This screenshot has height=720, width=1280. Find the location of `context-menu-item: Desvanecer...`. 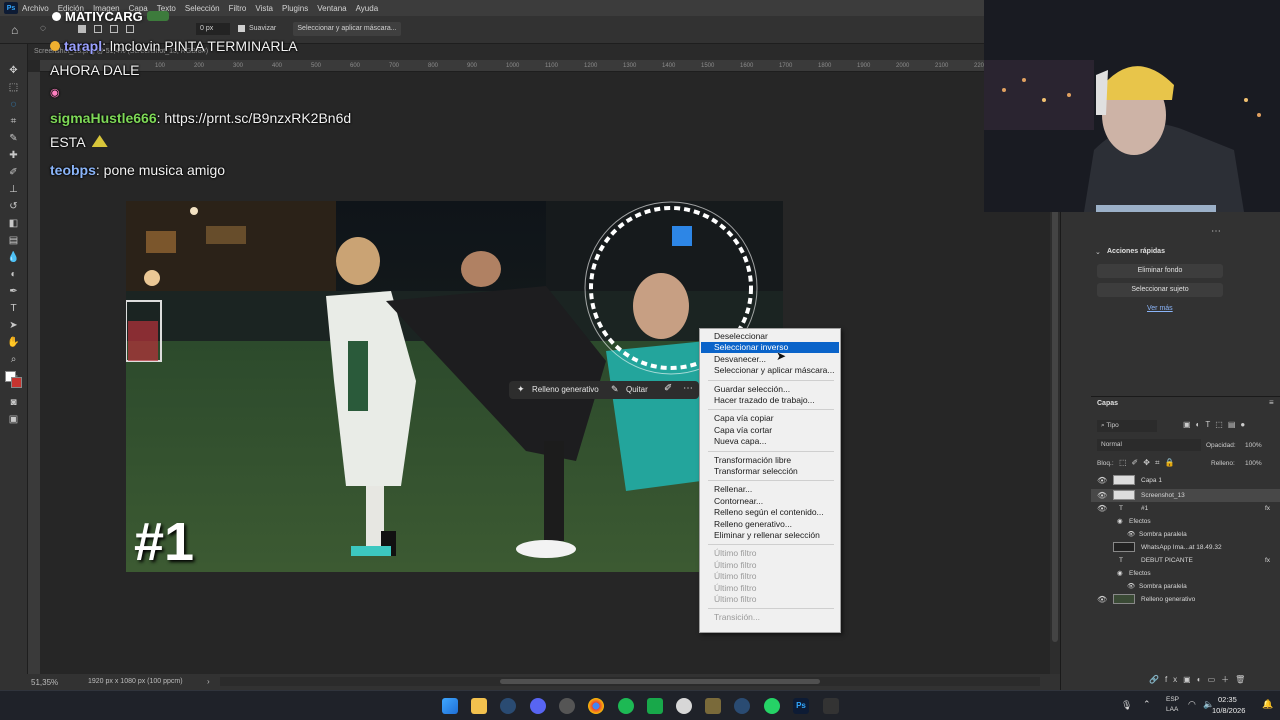

context-menu-item: Desvanecer... is located at coordinates (770, 359).